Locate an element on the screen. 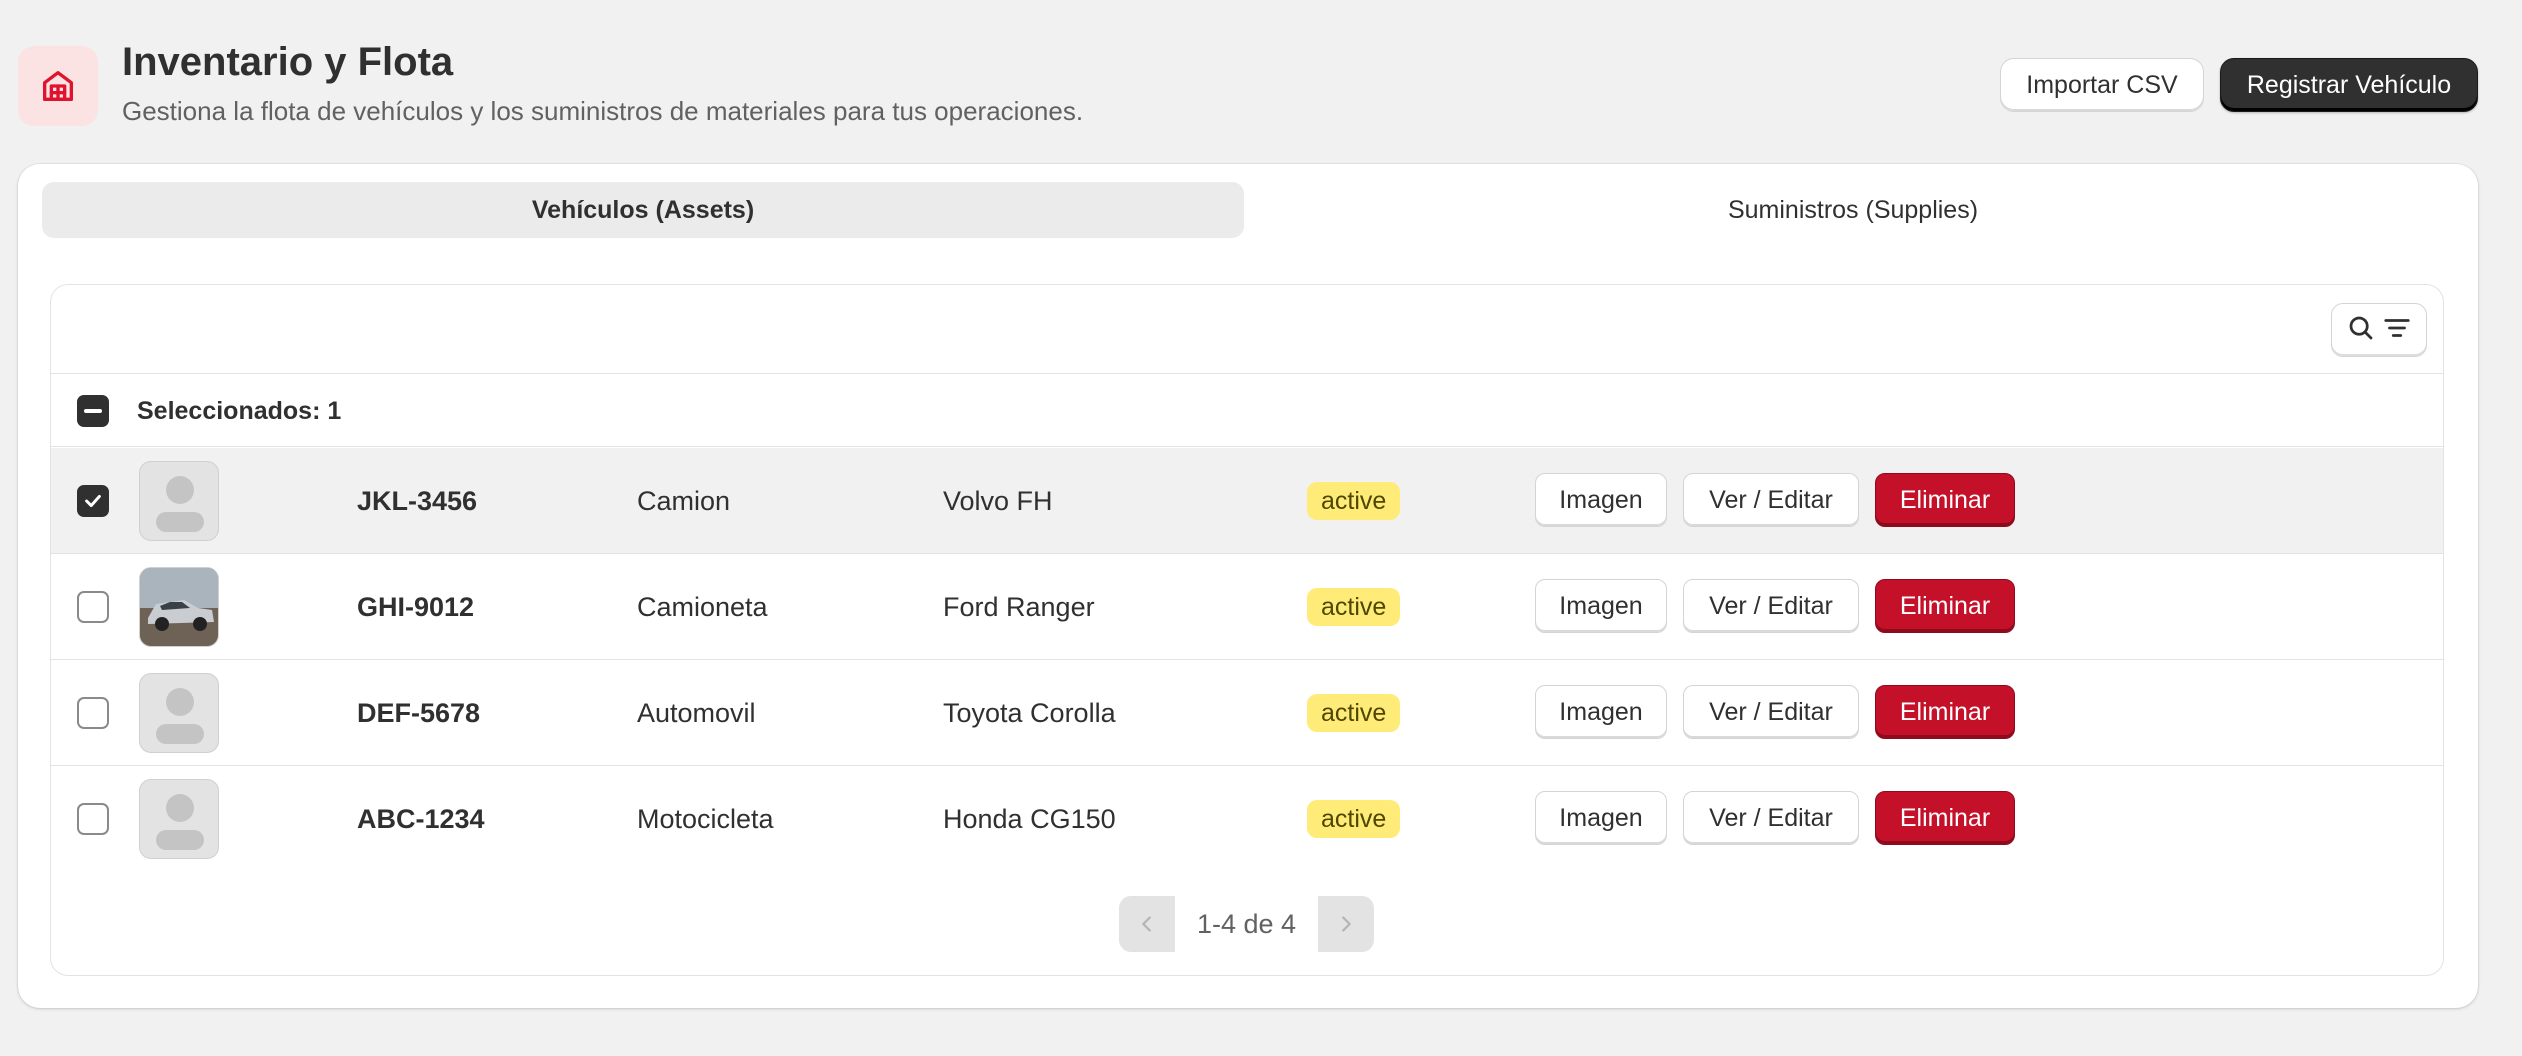  next-page-button is located at coordinates (1346, 924).